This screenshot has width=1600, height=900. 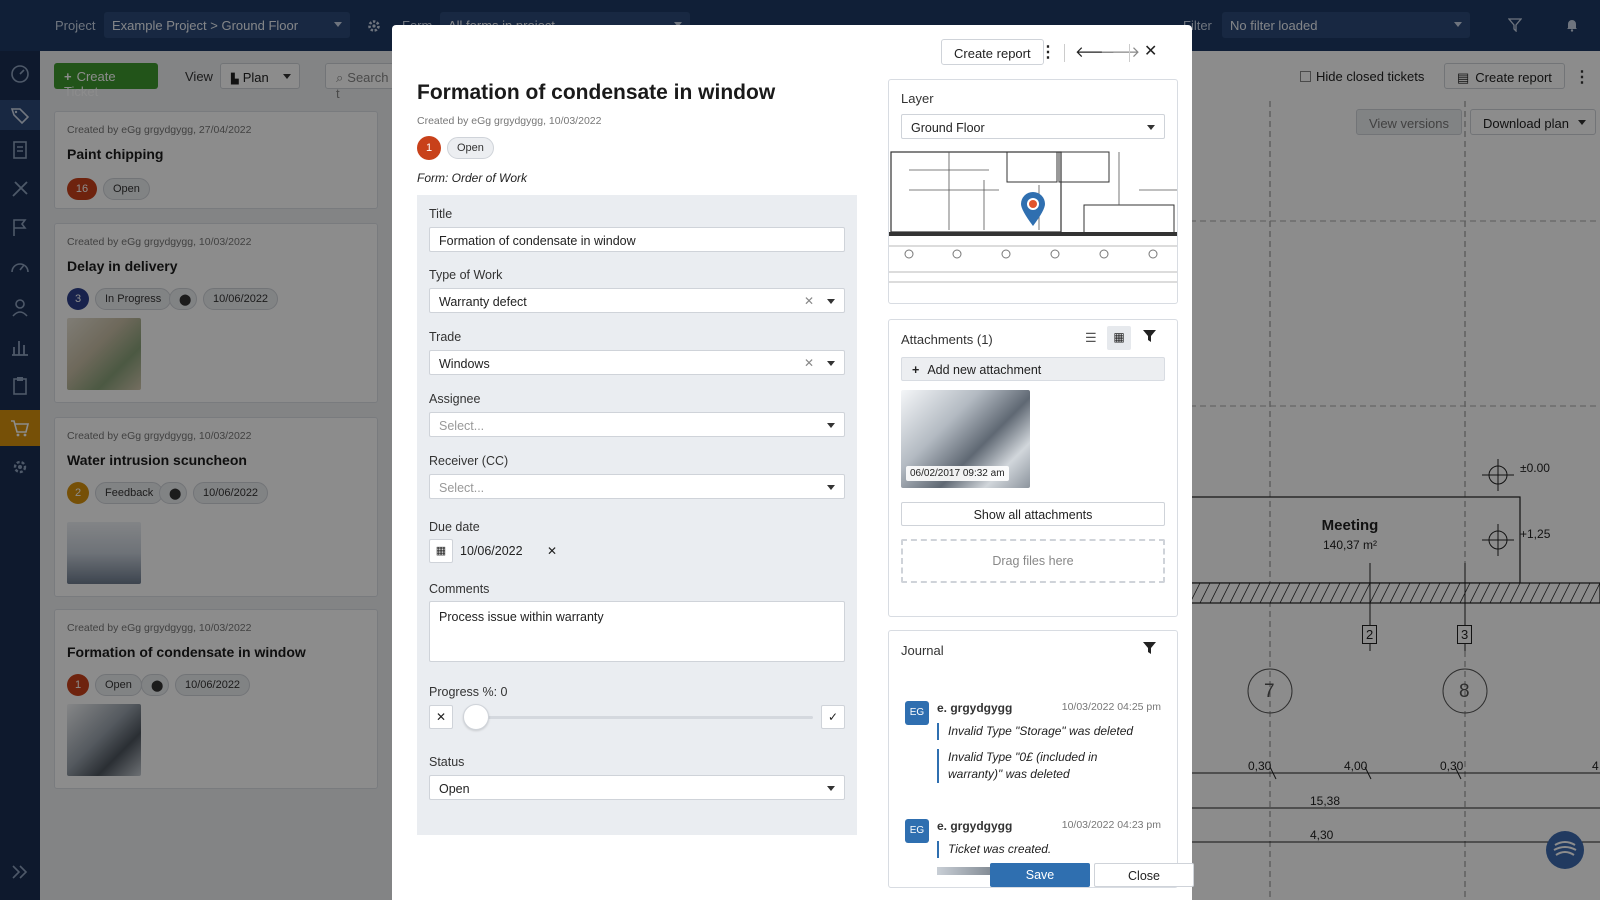 I want to click on clear-date-icon: ✕, so click(x=552, y=551).